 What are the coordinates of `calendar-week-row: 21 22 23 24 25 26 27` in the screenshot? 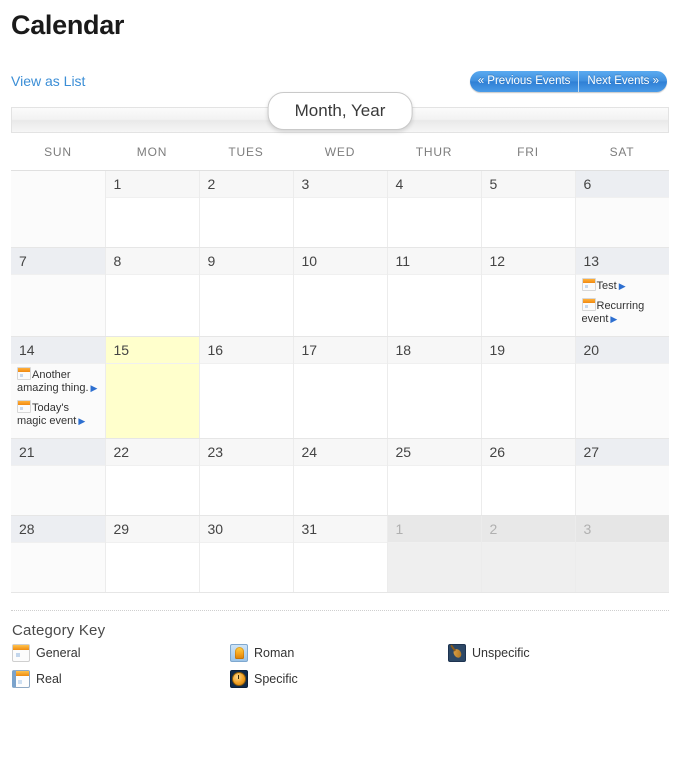 It's located at (340, 477).